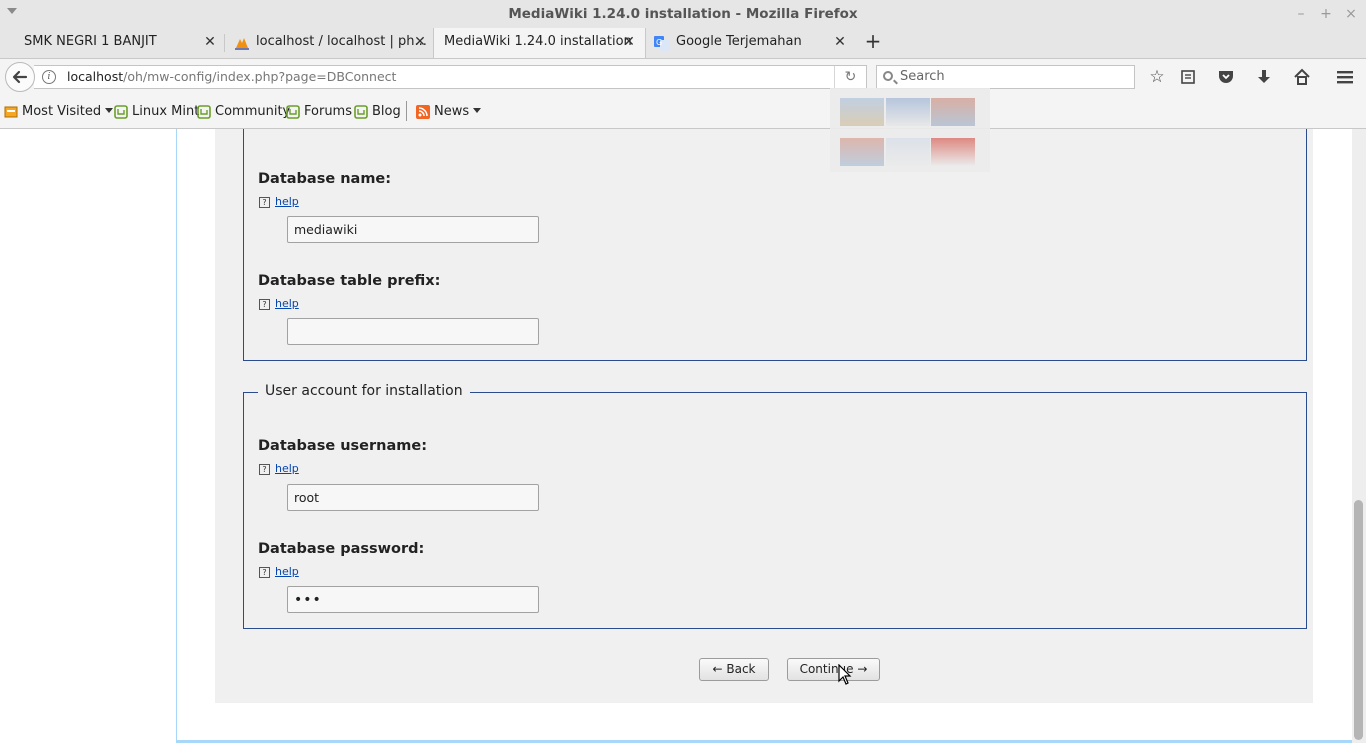 The width and height of the screenshot is (1366, 743). What do you see at coordinates (341, 549) in the screenshot?
I see `db-password-label: Database password:` at bounding box center [341, 549].